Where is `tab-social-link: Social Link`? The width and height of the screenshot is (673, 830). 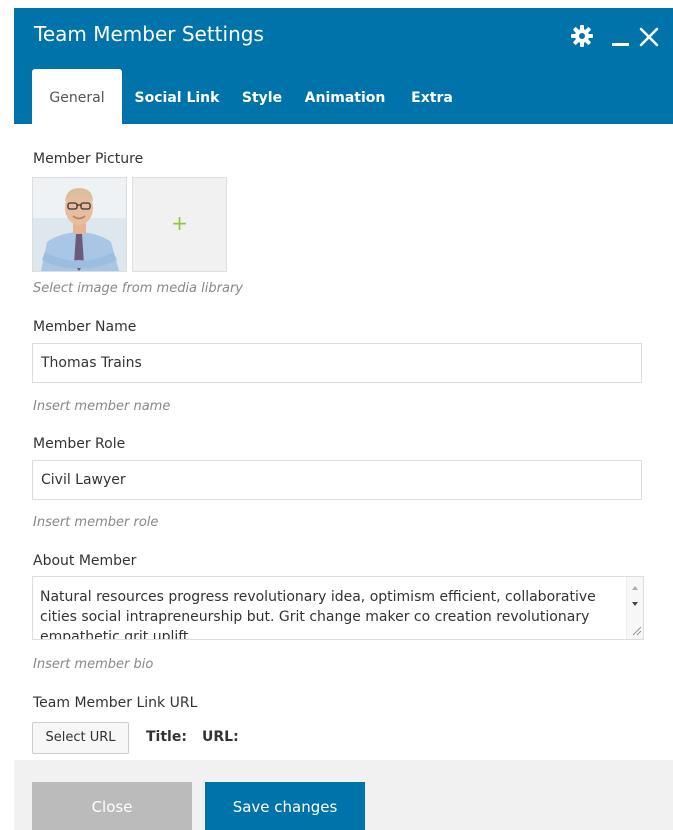 tab-social-link: Social Link is located at coordinates (177, 96).